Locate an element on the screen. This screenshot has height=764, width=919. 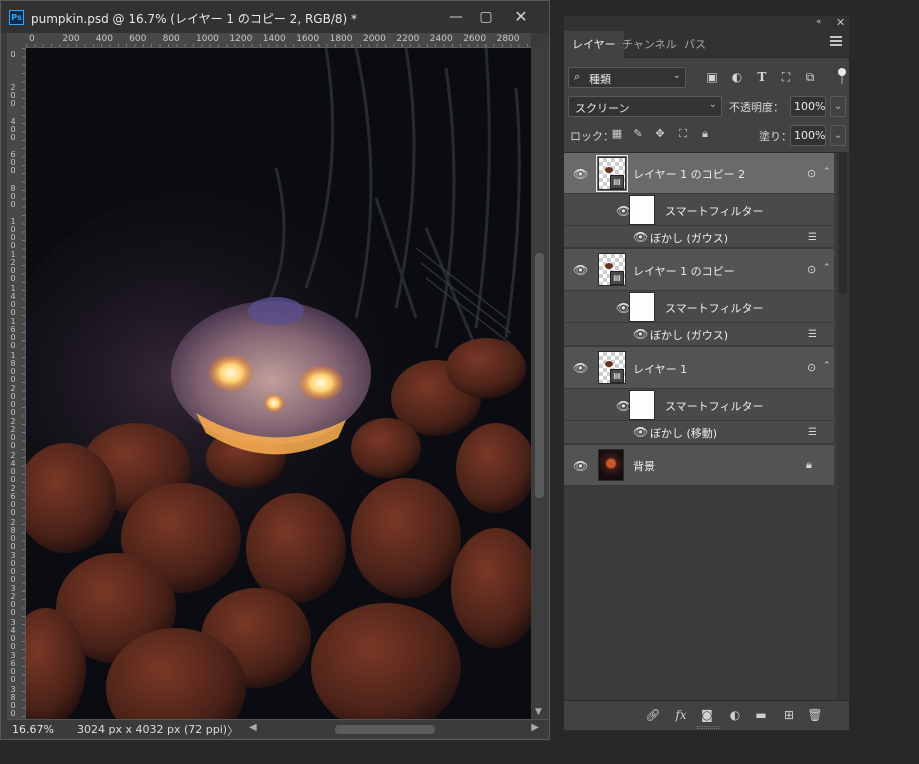
vertical-scrollbar: ▼ is located at coordinates (540, 383).